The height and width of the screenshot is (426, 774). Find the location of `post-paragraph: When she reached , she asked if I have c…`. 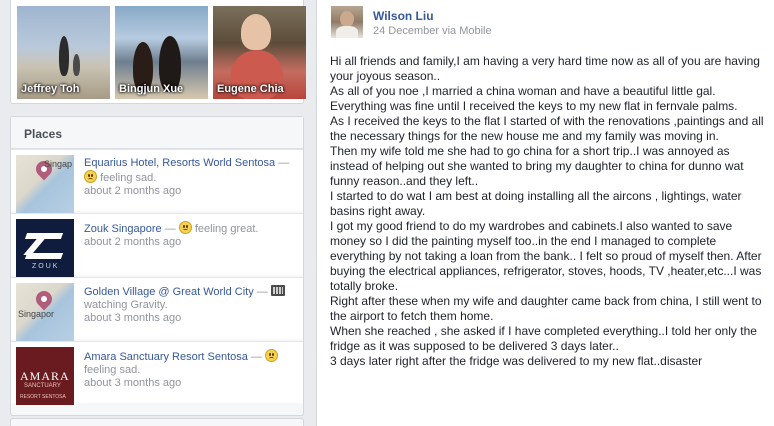

post-paragraph: When she reached , she asked if I have c… is located at coordinates (543, 338).